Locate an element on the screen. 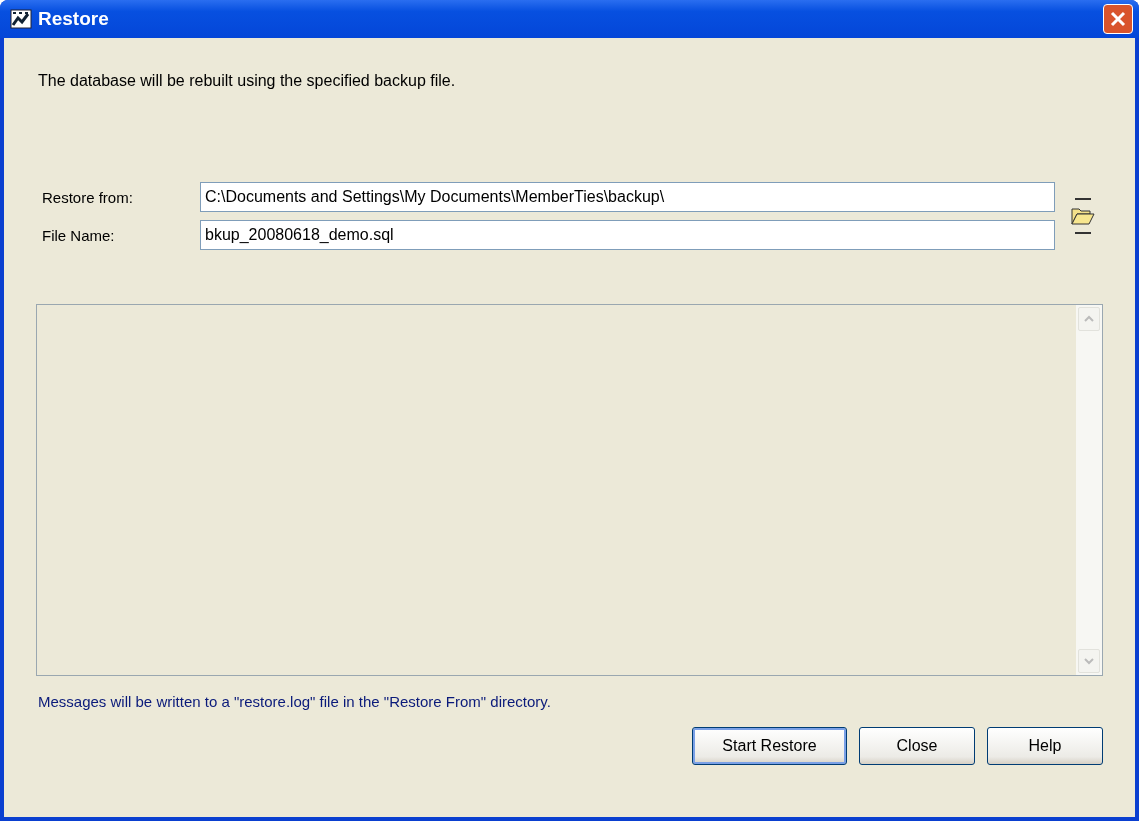 This screenshot has height=821, width=1139. dialog-button: Start Restore is located at coordinates (769, 746).